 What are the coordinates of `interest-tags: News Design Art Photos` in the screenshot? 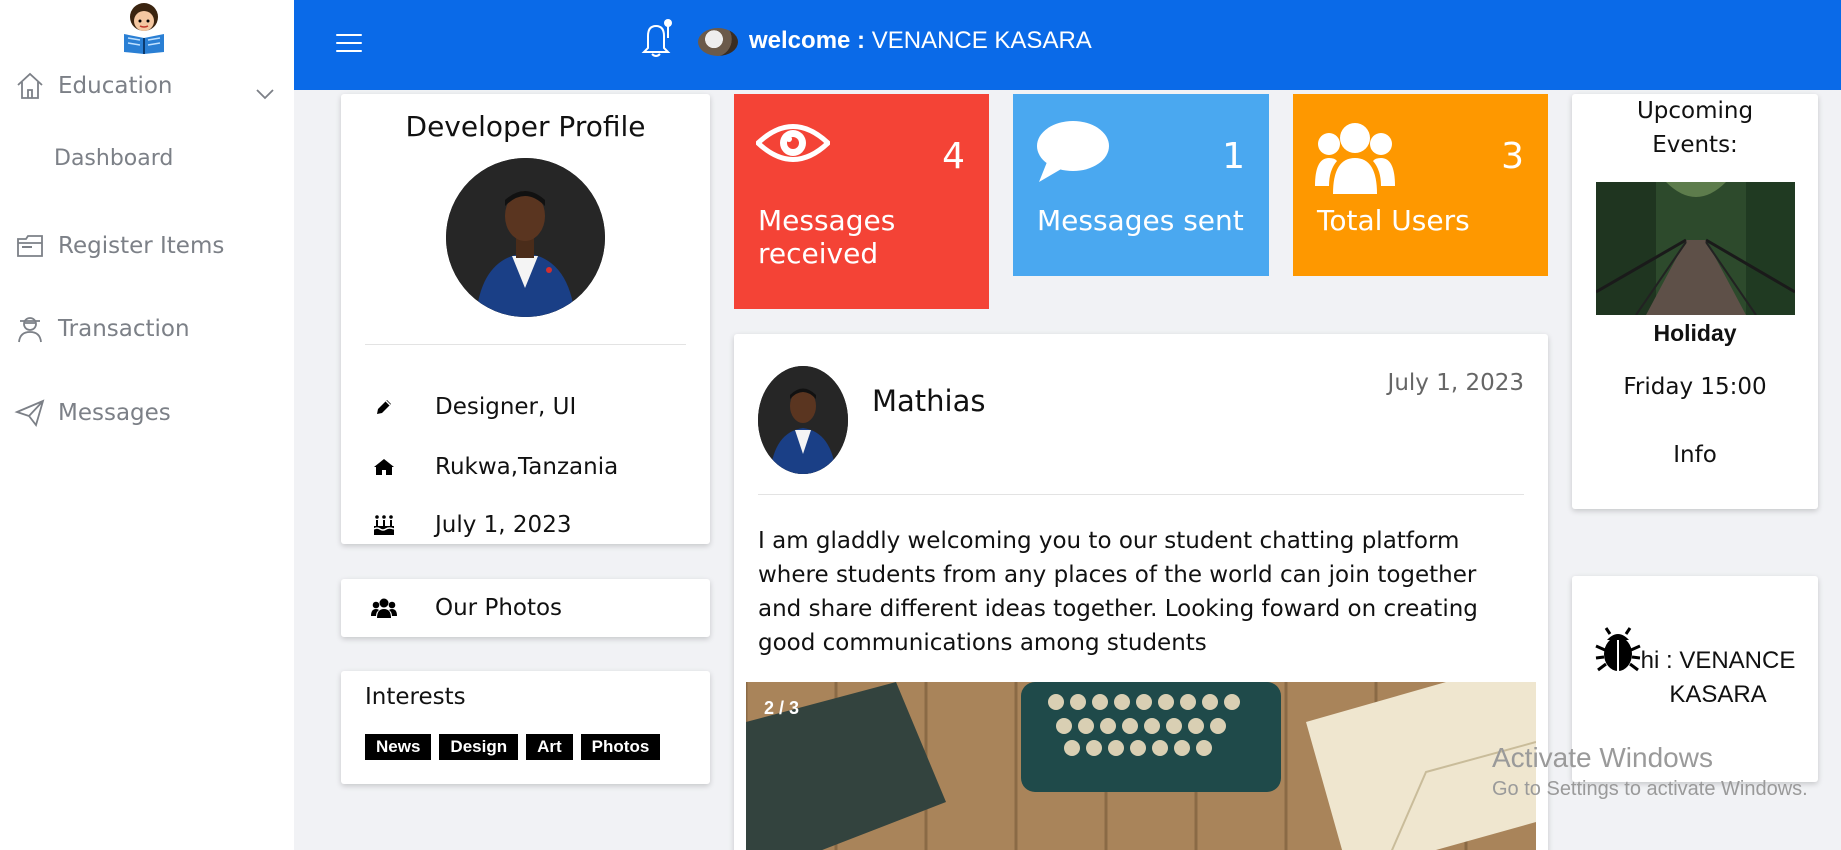 It's located at (513, 747).